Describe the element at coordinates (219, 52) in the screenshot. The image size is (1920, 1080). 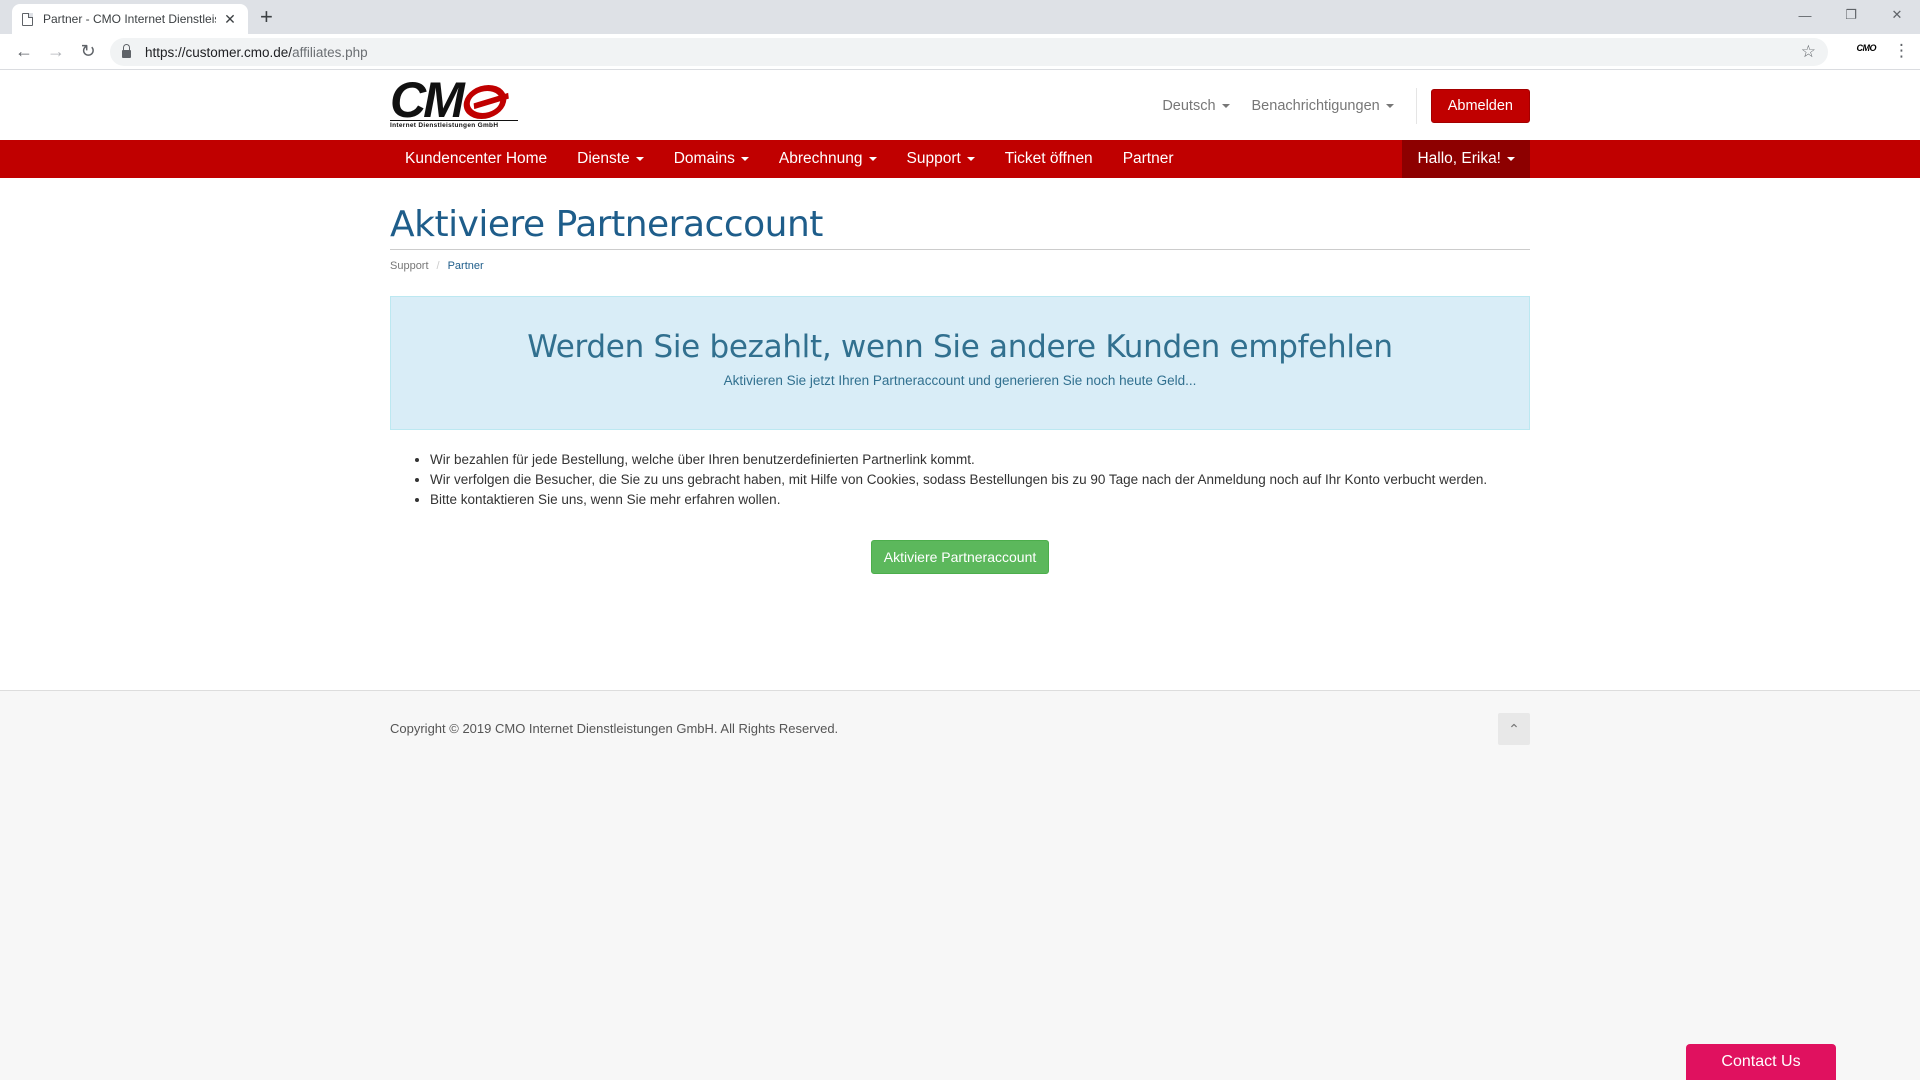
I see `url-host: https://customer.cmo.de/` at that location.